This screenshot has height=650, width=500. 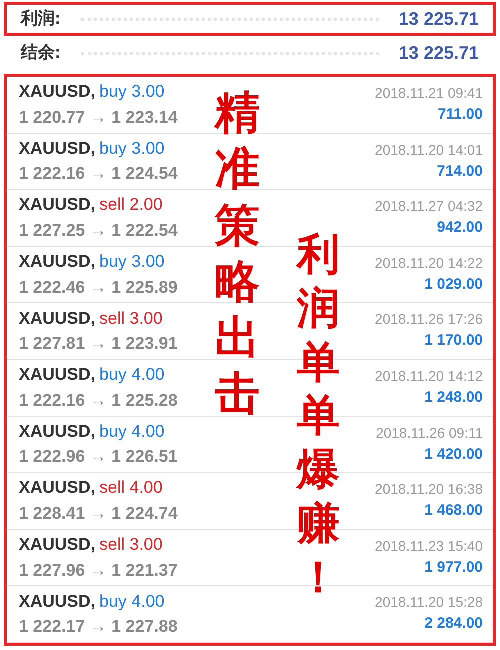 What do you see at coordinates (460, 228) in the screenshot?
I see `trade-profit: 942.00` at bounding box center [460, 228].